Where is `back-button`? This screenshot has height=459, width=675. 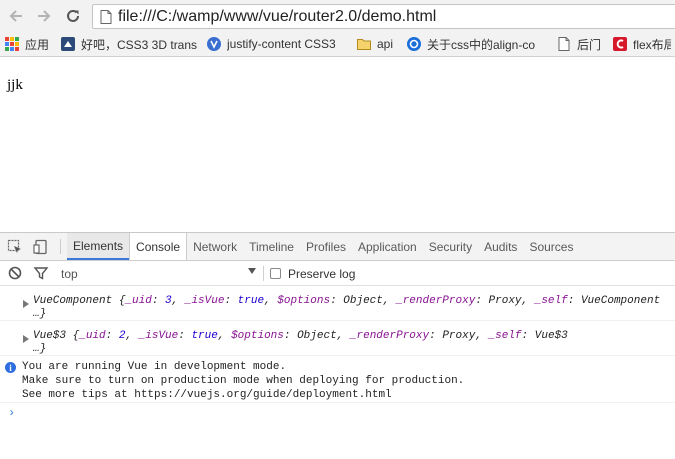 back-button is located at coordinates (16, 16).